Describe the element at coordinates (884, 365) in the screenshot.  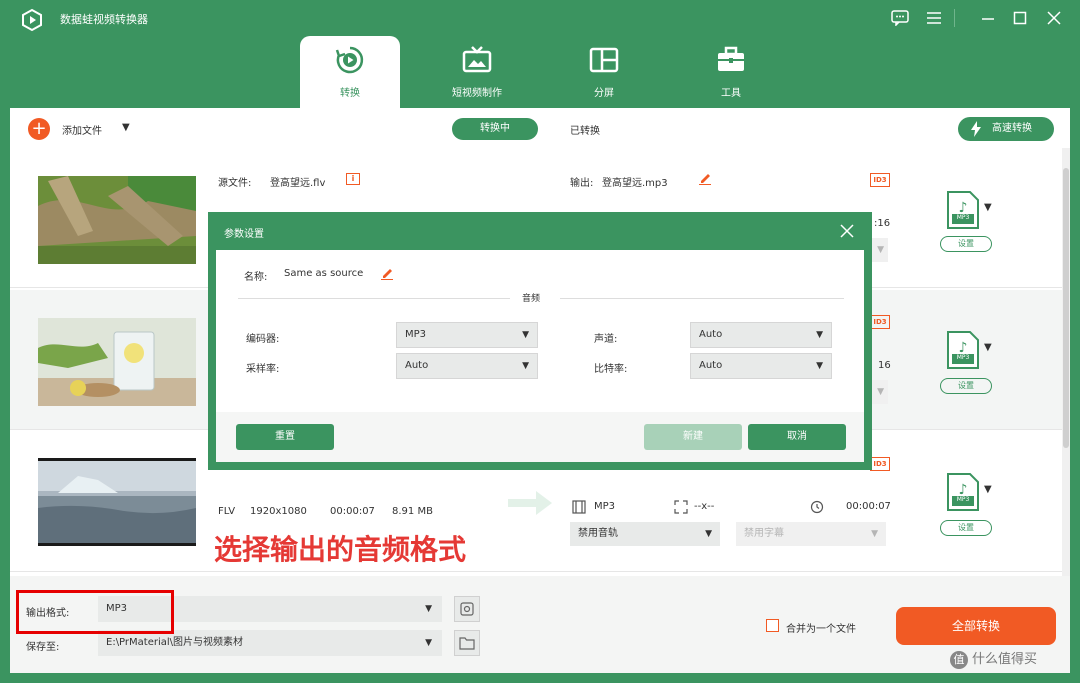
I see `output-duration: 16` at that location.